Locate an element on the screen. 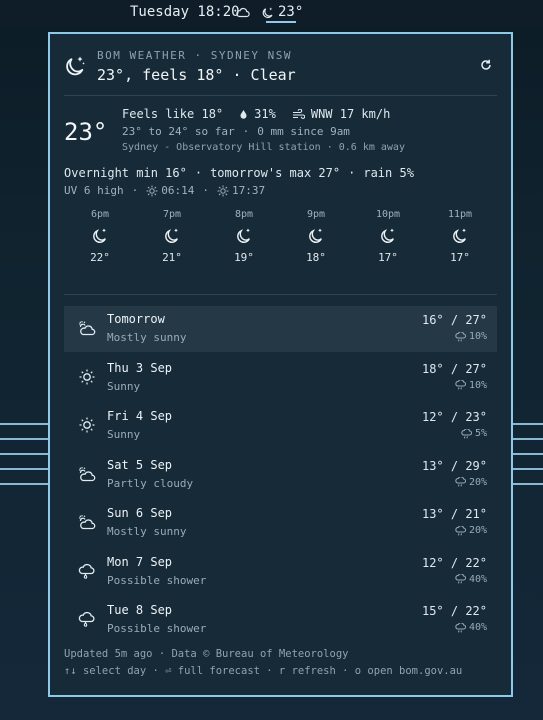 The height and width of the screenshot is (720, 543). day-temps: 12° / 23° is located at coordinates (454, 417).